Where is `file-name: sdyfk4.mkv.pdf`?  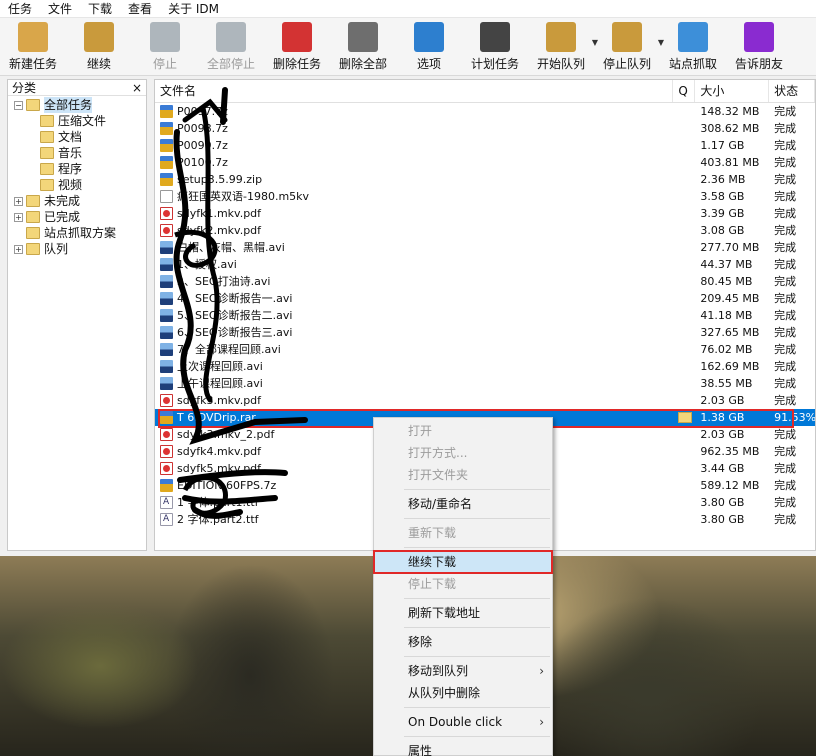 file-name: sdyfk4.mkv.pdf is located at coordinates (219, 451).